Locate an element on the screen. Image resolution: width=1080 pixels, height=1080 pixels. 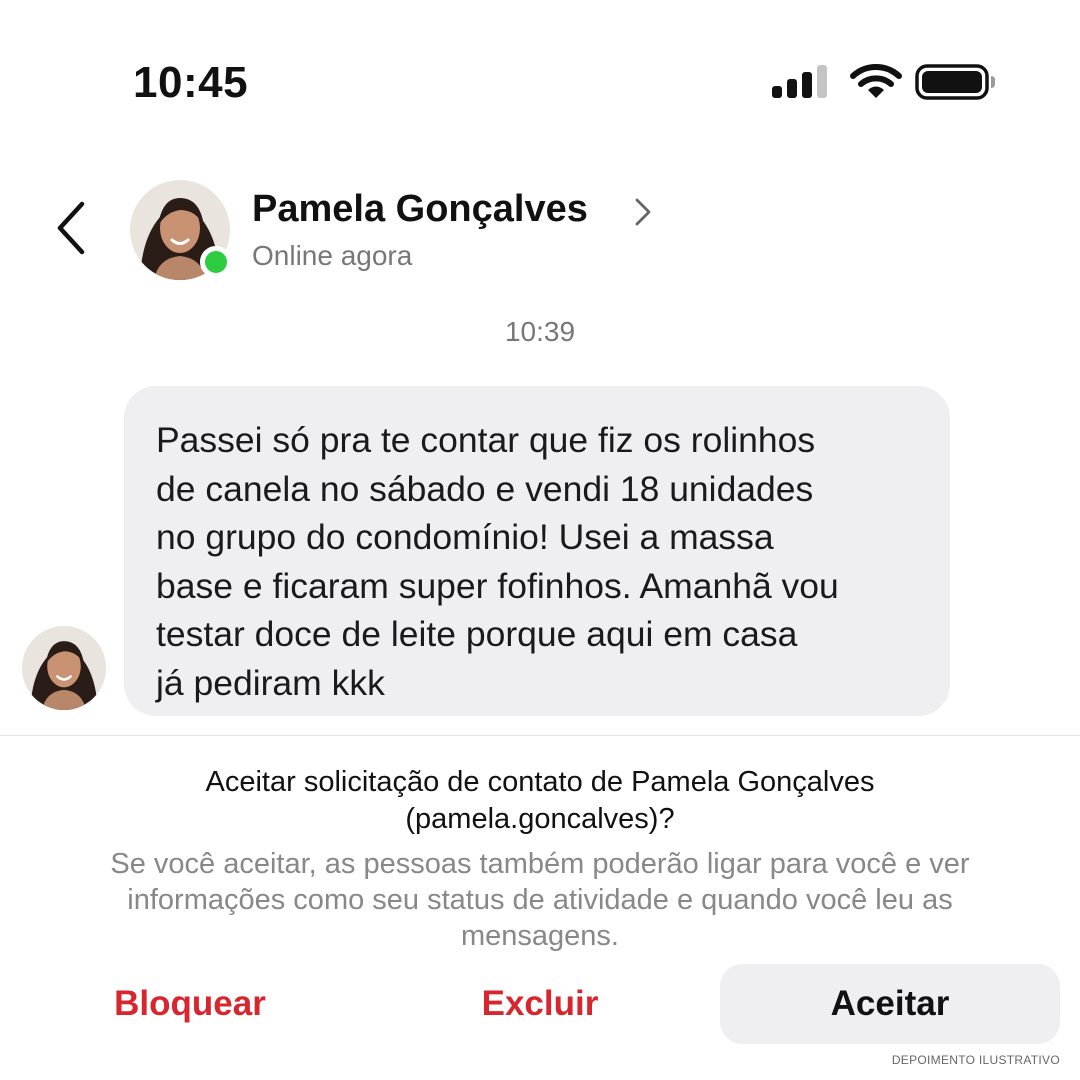
online-status-dot is located at coordinates (216, 262).